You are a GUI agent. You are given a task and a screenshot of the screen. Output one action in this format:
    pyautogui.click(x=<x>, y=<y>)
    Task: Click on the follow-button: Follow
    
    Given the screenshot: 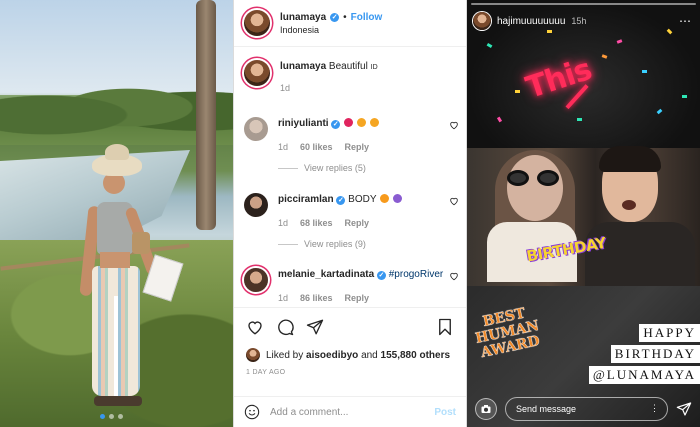 What is the action you would take?
    pyautogui.click(x=367, y=17)
    